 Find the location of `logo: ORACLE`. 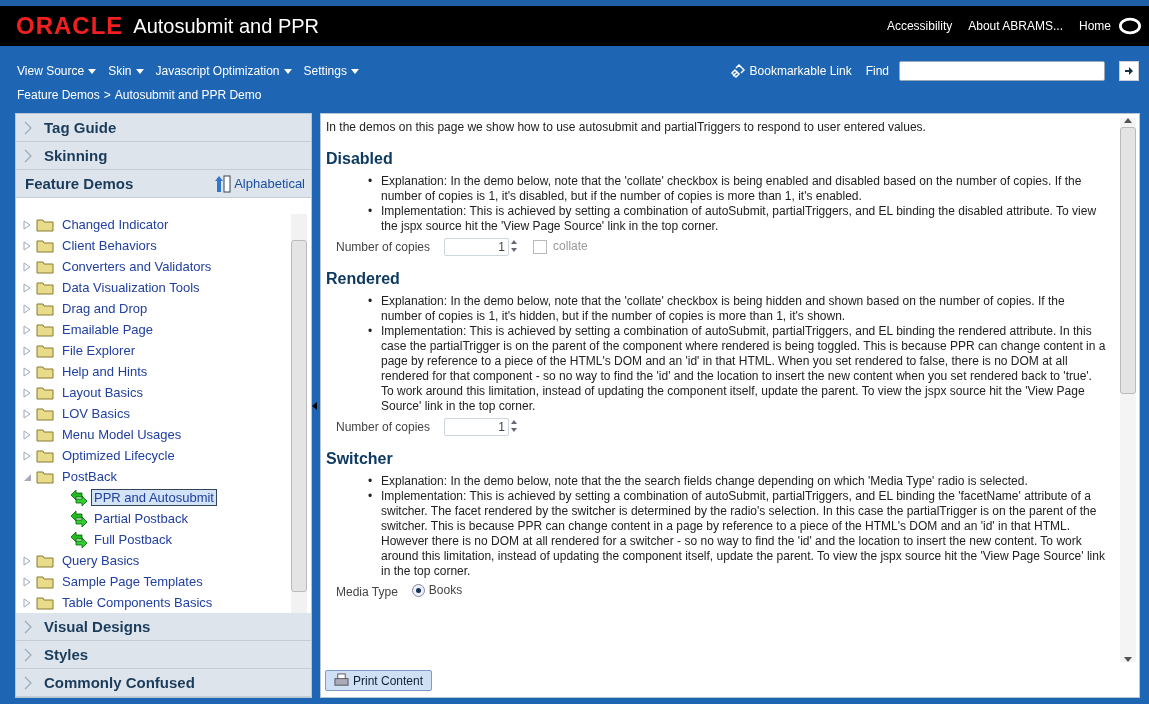

logo: ORACLE is located at coordinates (70, 26).